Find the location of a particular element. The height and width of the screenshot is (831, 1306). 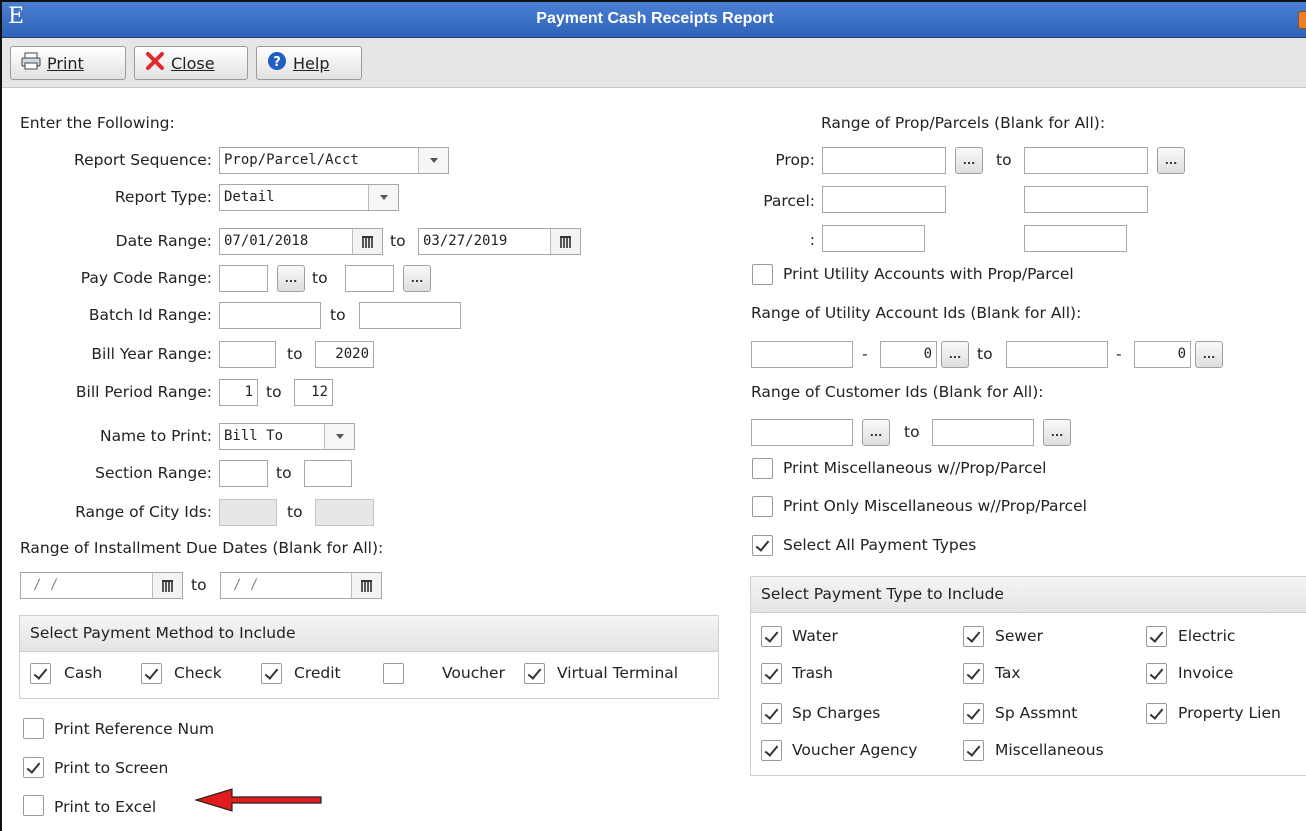

date-to-value: 03/27/2019 is located at coordinates (465, 241).